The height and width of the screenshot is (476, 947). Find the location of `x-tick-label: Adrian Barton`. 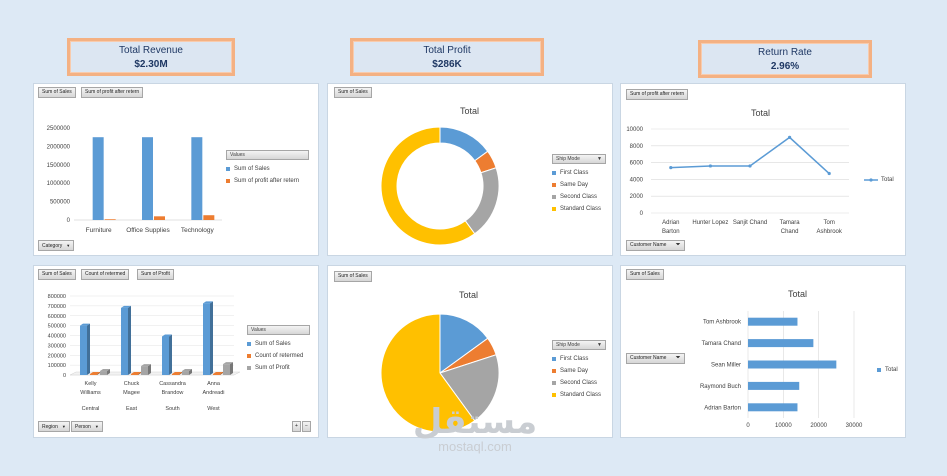

x-tick-label: Adrian Barton is located at coordinates (671, 227).